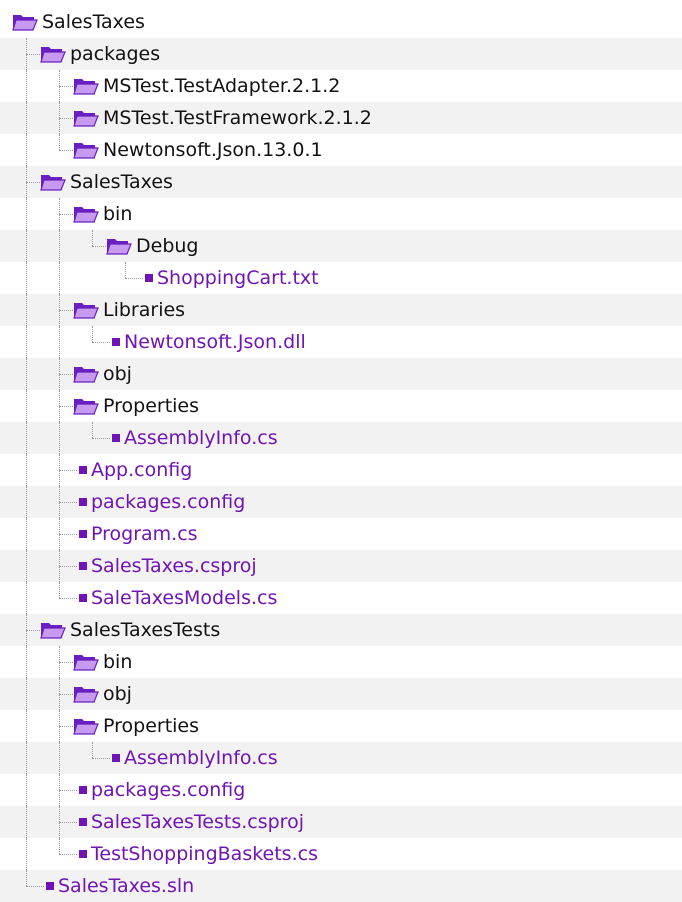 Image resolution: width=682 pixels, height=902 pixels. Describe the element at coordinates (151, 726) in the screenshot. I see `folder-label: Properties` at that location.